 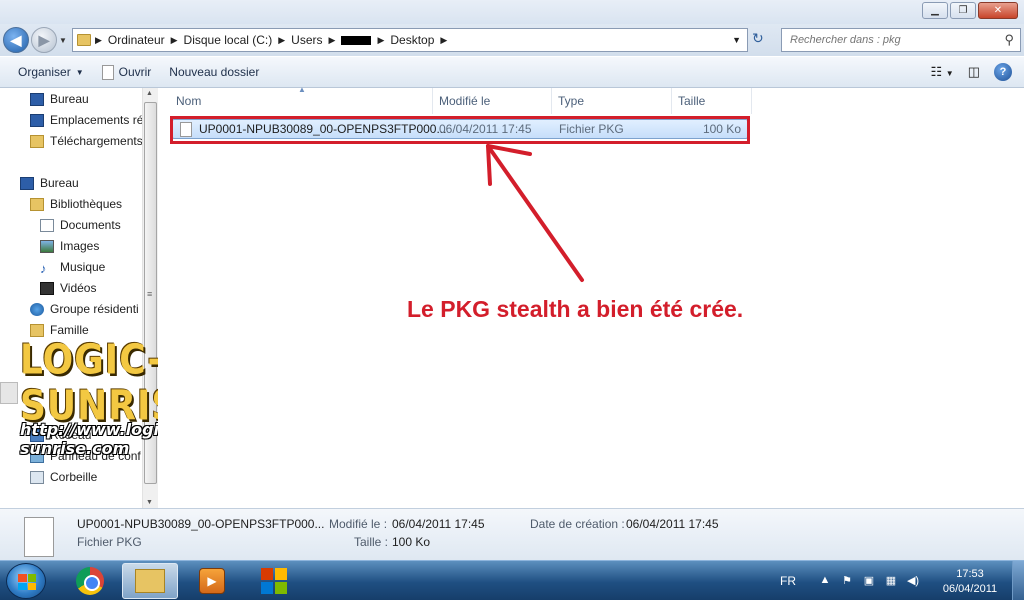 I want to click on scroll-up-icon: ▲, so click(x=149, y=93).